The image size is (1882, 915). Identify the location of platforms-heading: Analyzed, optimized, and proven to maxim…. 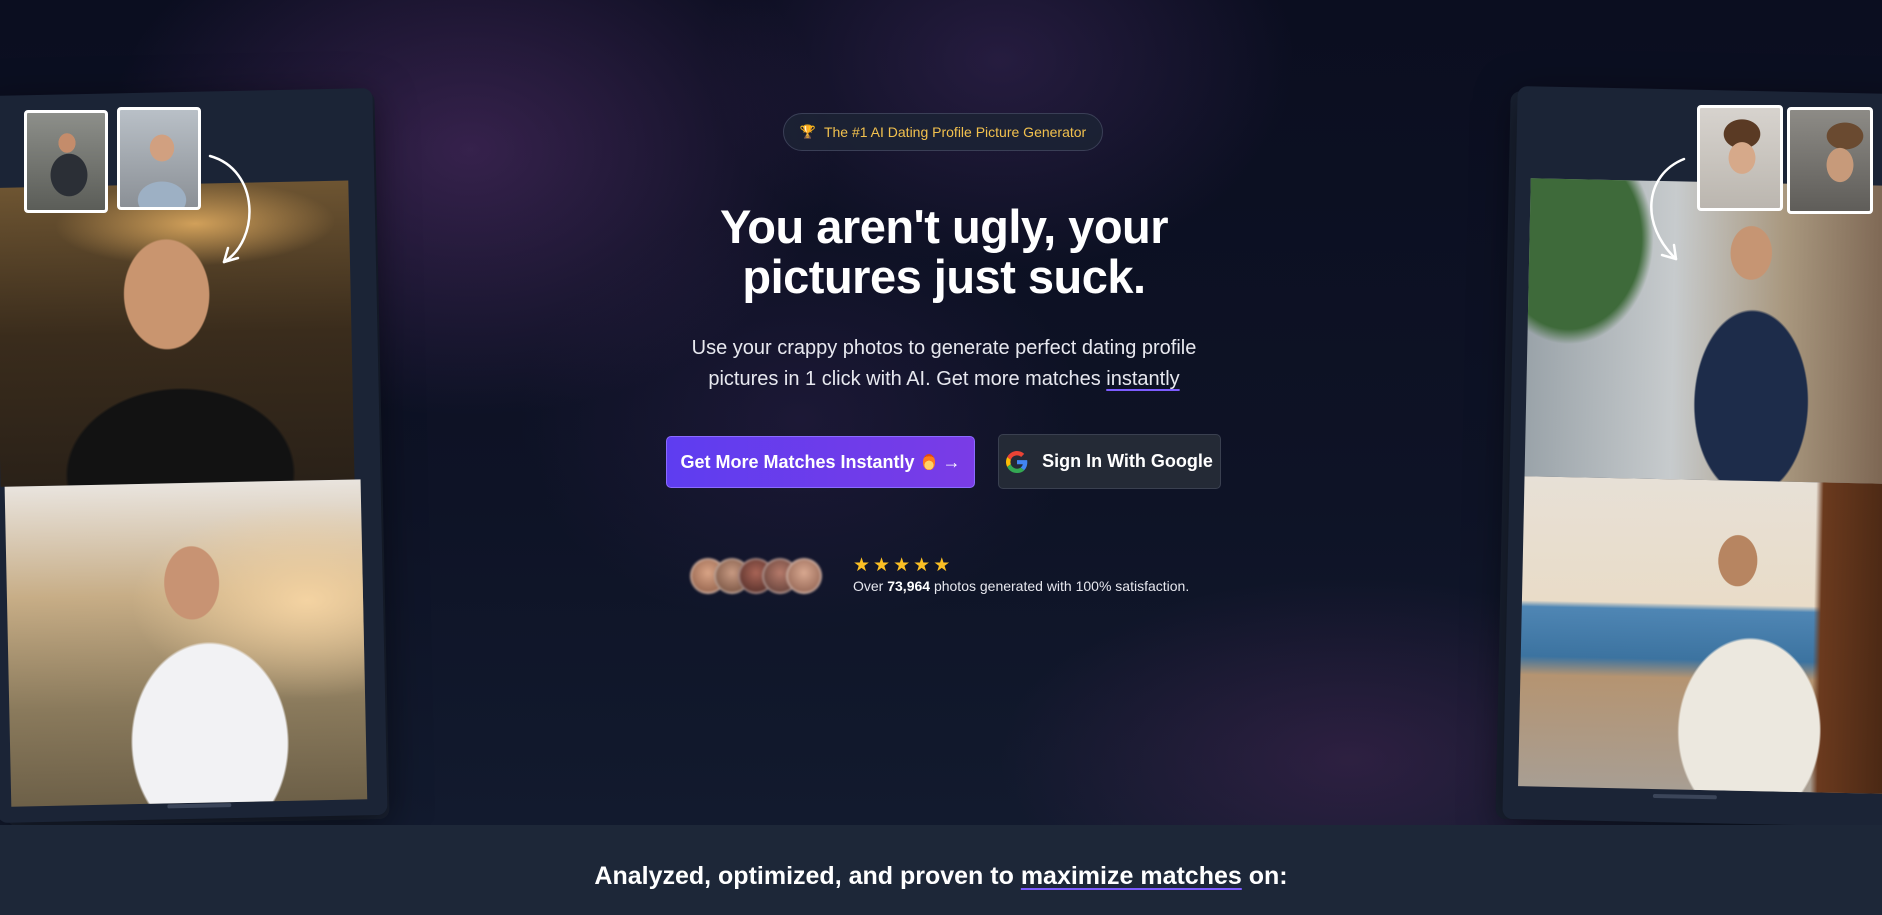
(941, 876).